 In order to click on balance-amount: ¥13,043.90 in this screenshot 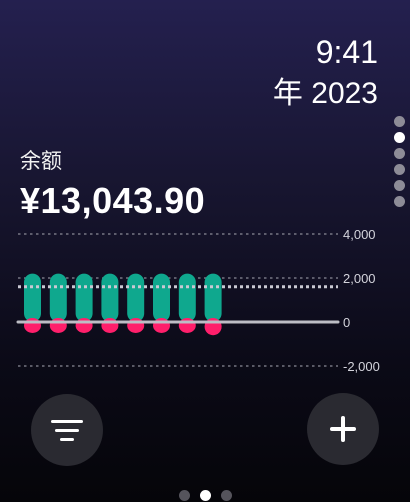, I will do `click(113, 200)`.